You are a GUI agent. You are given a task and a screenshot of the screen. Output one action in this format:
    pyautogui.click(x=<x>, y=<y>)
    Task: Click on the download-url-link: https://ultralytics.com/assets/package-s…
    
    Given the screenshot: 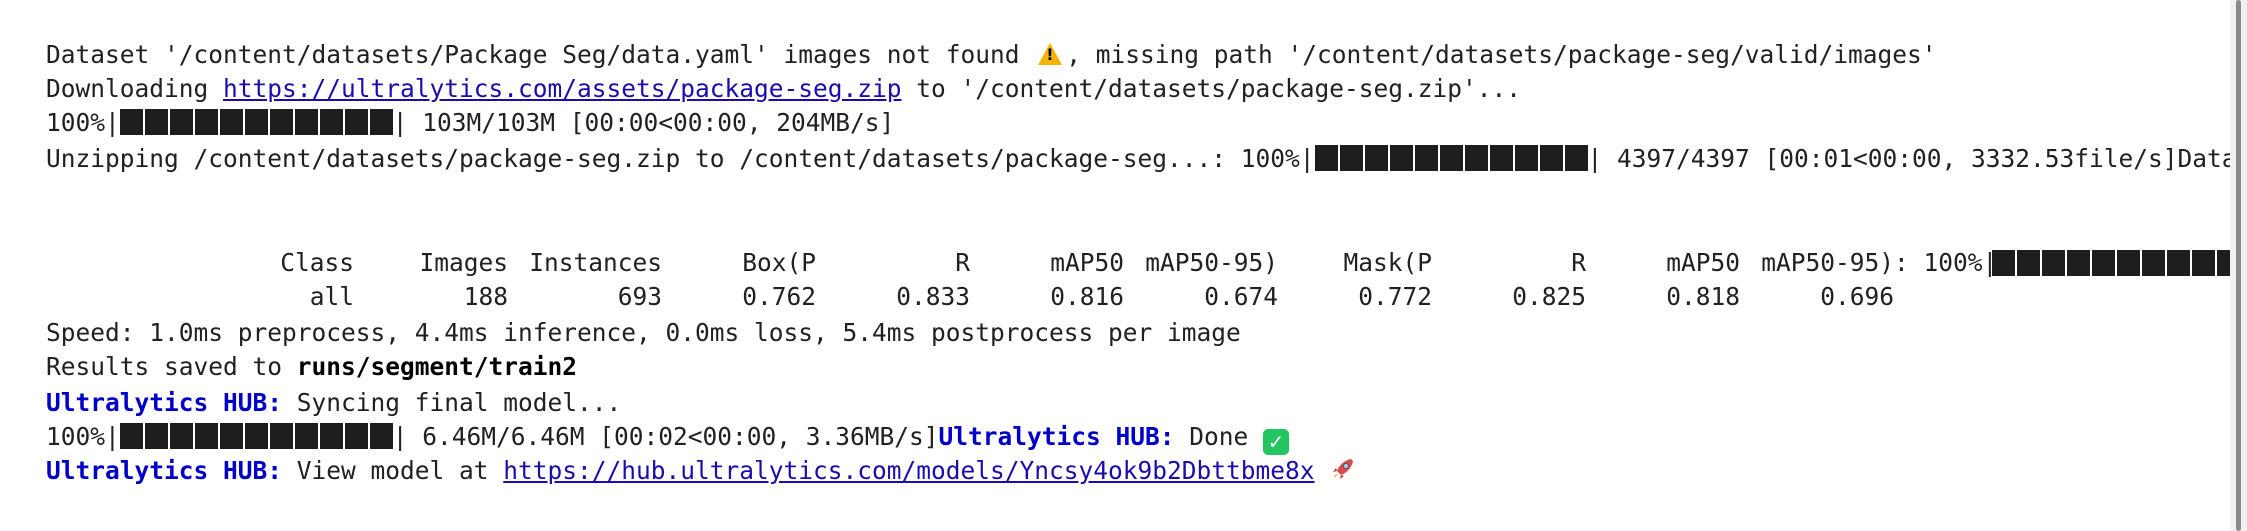 What is the action you would take?
    pyautogui.click(x=562, y=88)
    